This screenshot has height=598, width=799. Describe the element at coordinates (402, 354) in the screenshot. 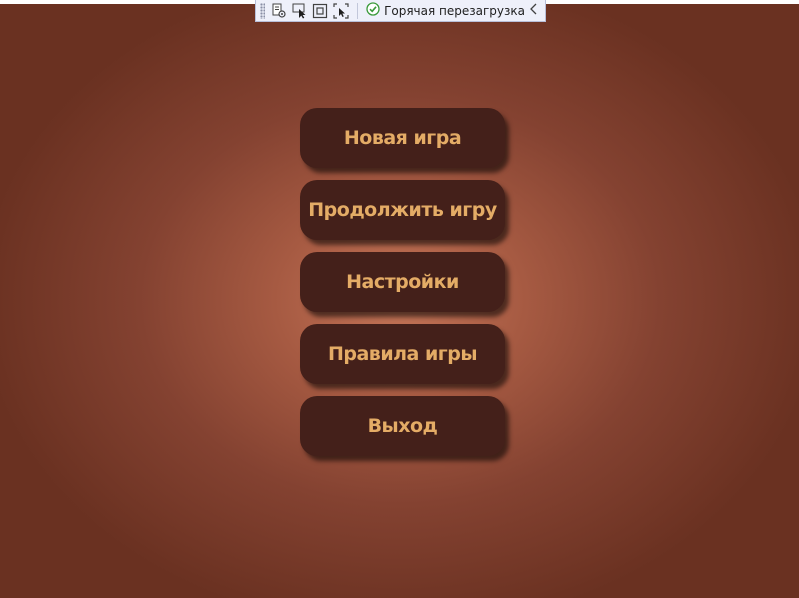

I see `game-rules-button: Правила игры` at that location.